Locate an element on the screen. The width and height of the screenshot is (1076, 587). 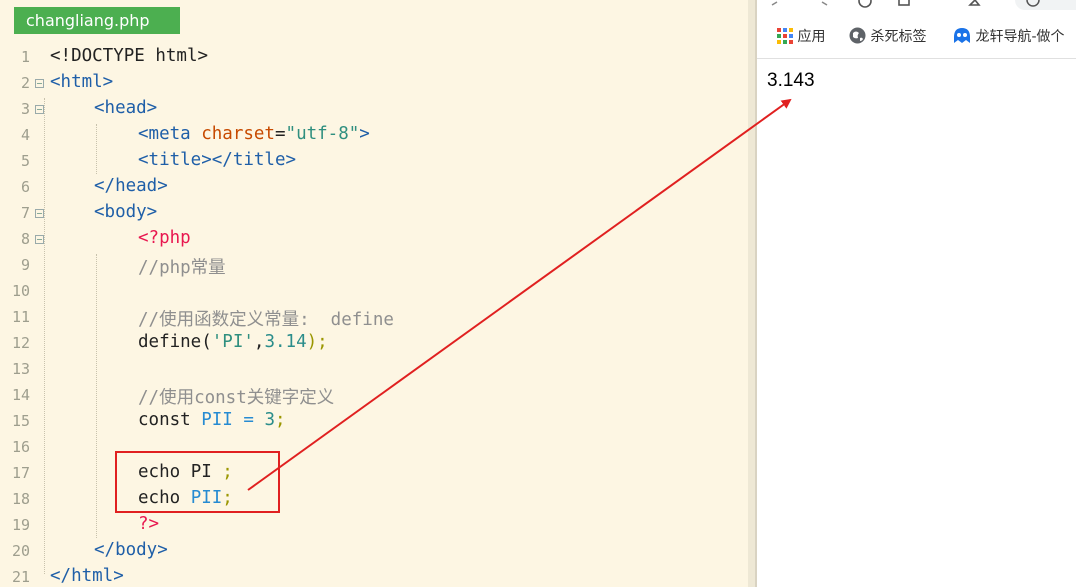
line-number: 7 is located at coordinates (25, 213).